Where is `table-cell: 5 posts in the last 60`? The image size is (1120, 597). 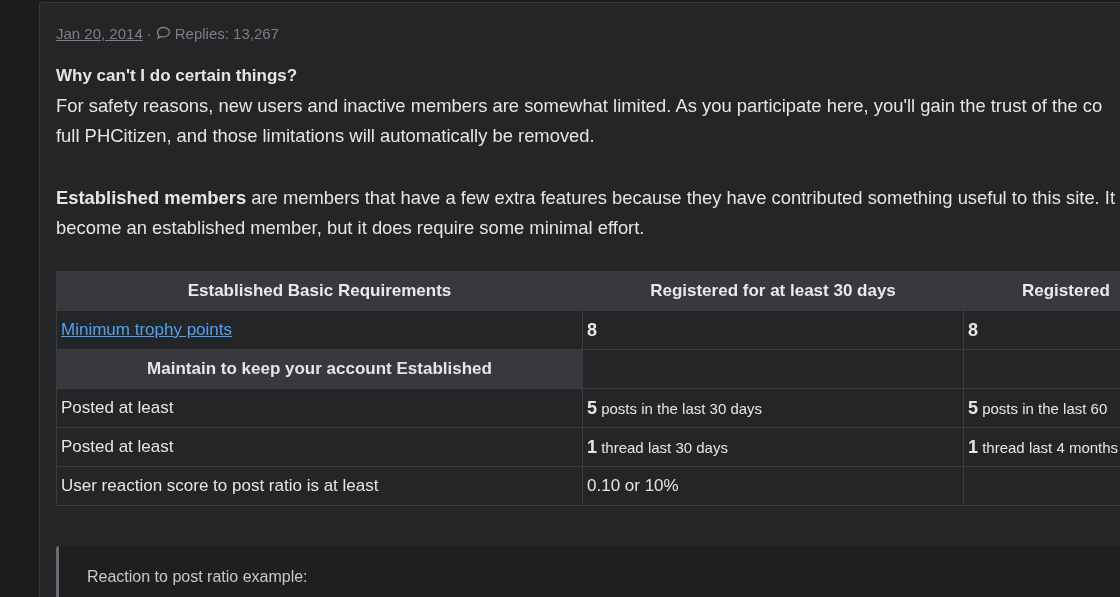
table-cell: 5 posts in the last 60 is located at coordinates (1041, 408).